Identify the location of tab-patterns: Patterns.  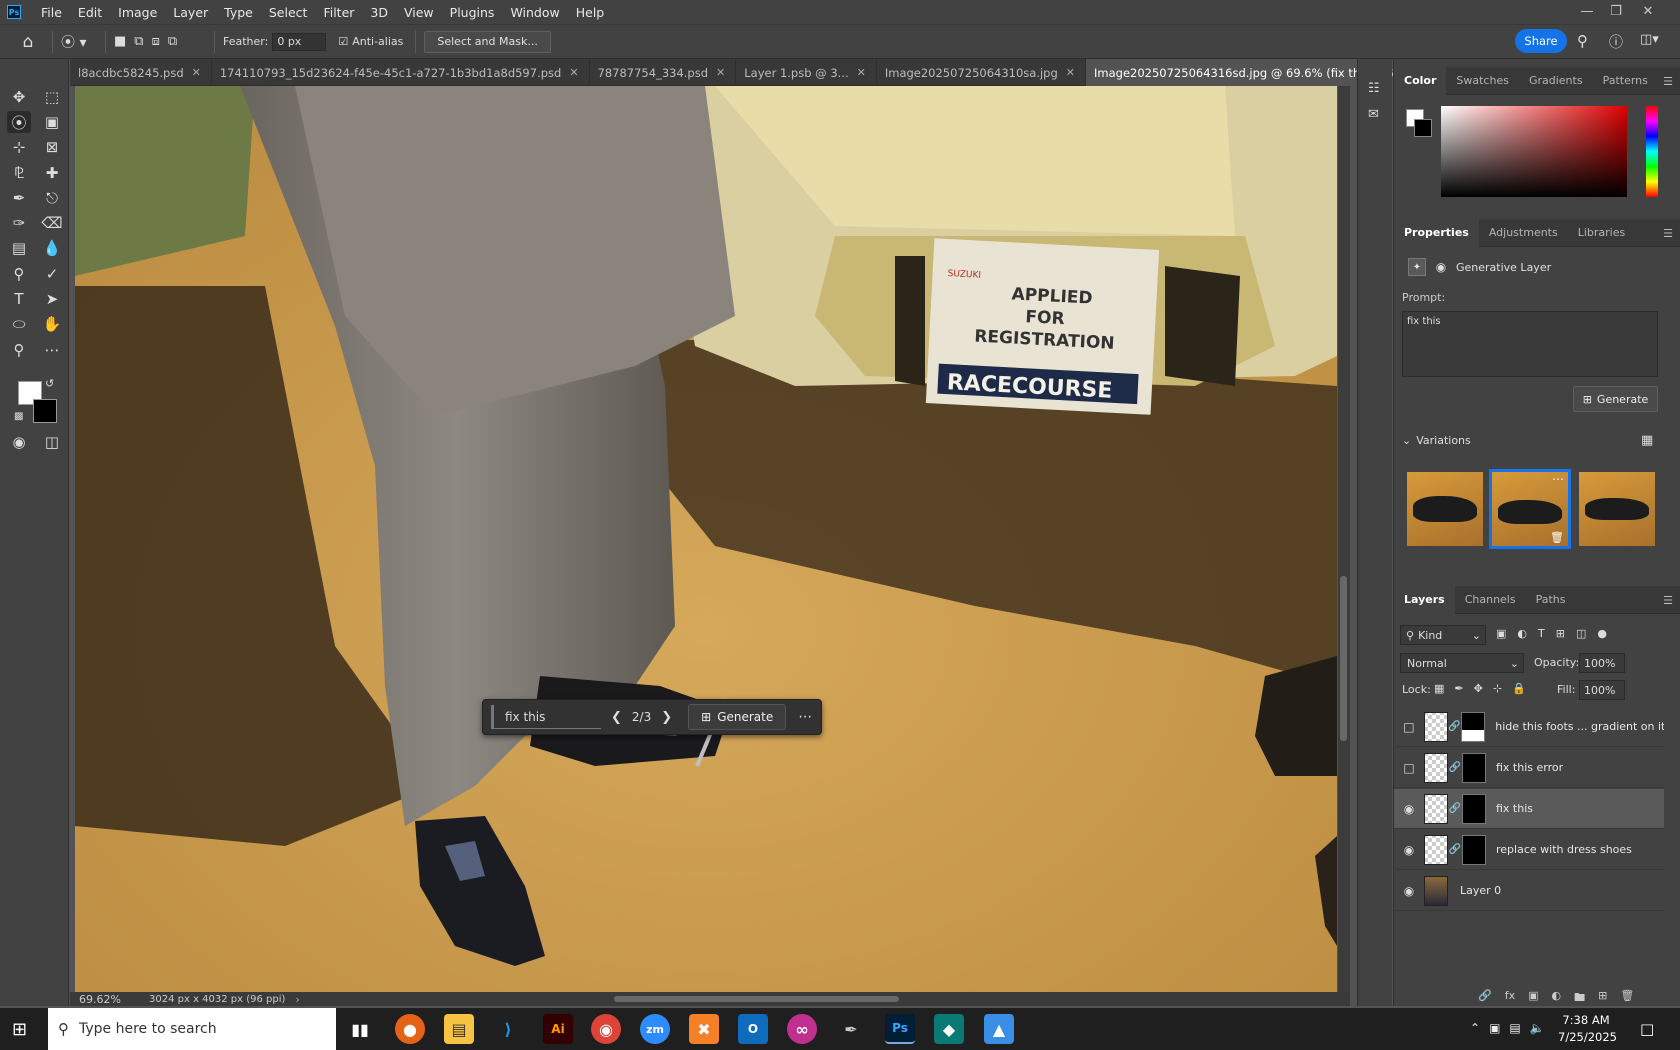
(1625, 81).